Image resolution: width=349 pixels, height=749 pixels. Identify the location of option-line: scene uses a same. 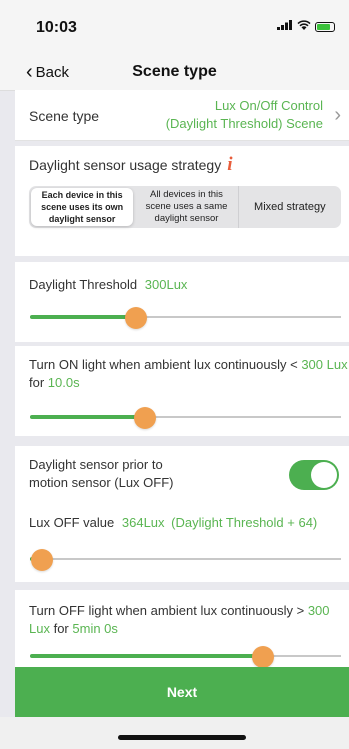
(186, 206).